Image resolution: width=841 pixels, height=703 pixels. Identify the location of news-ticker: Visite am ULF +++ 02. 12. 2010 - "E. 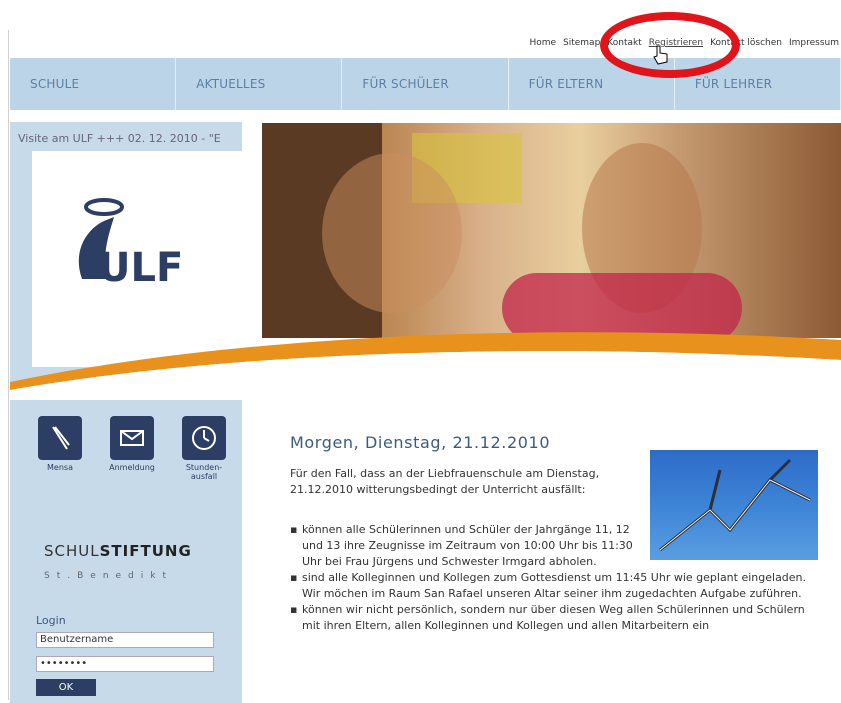
(123, 142).